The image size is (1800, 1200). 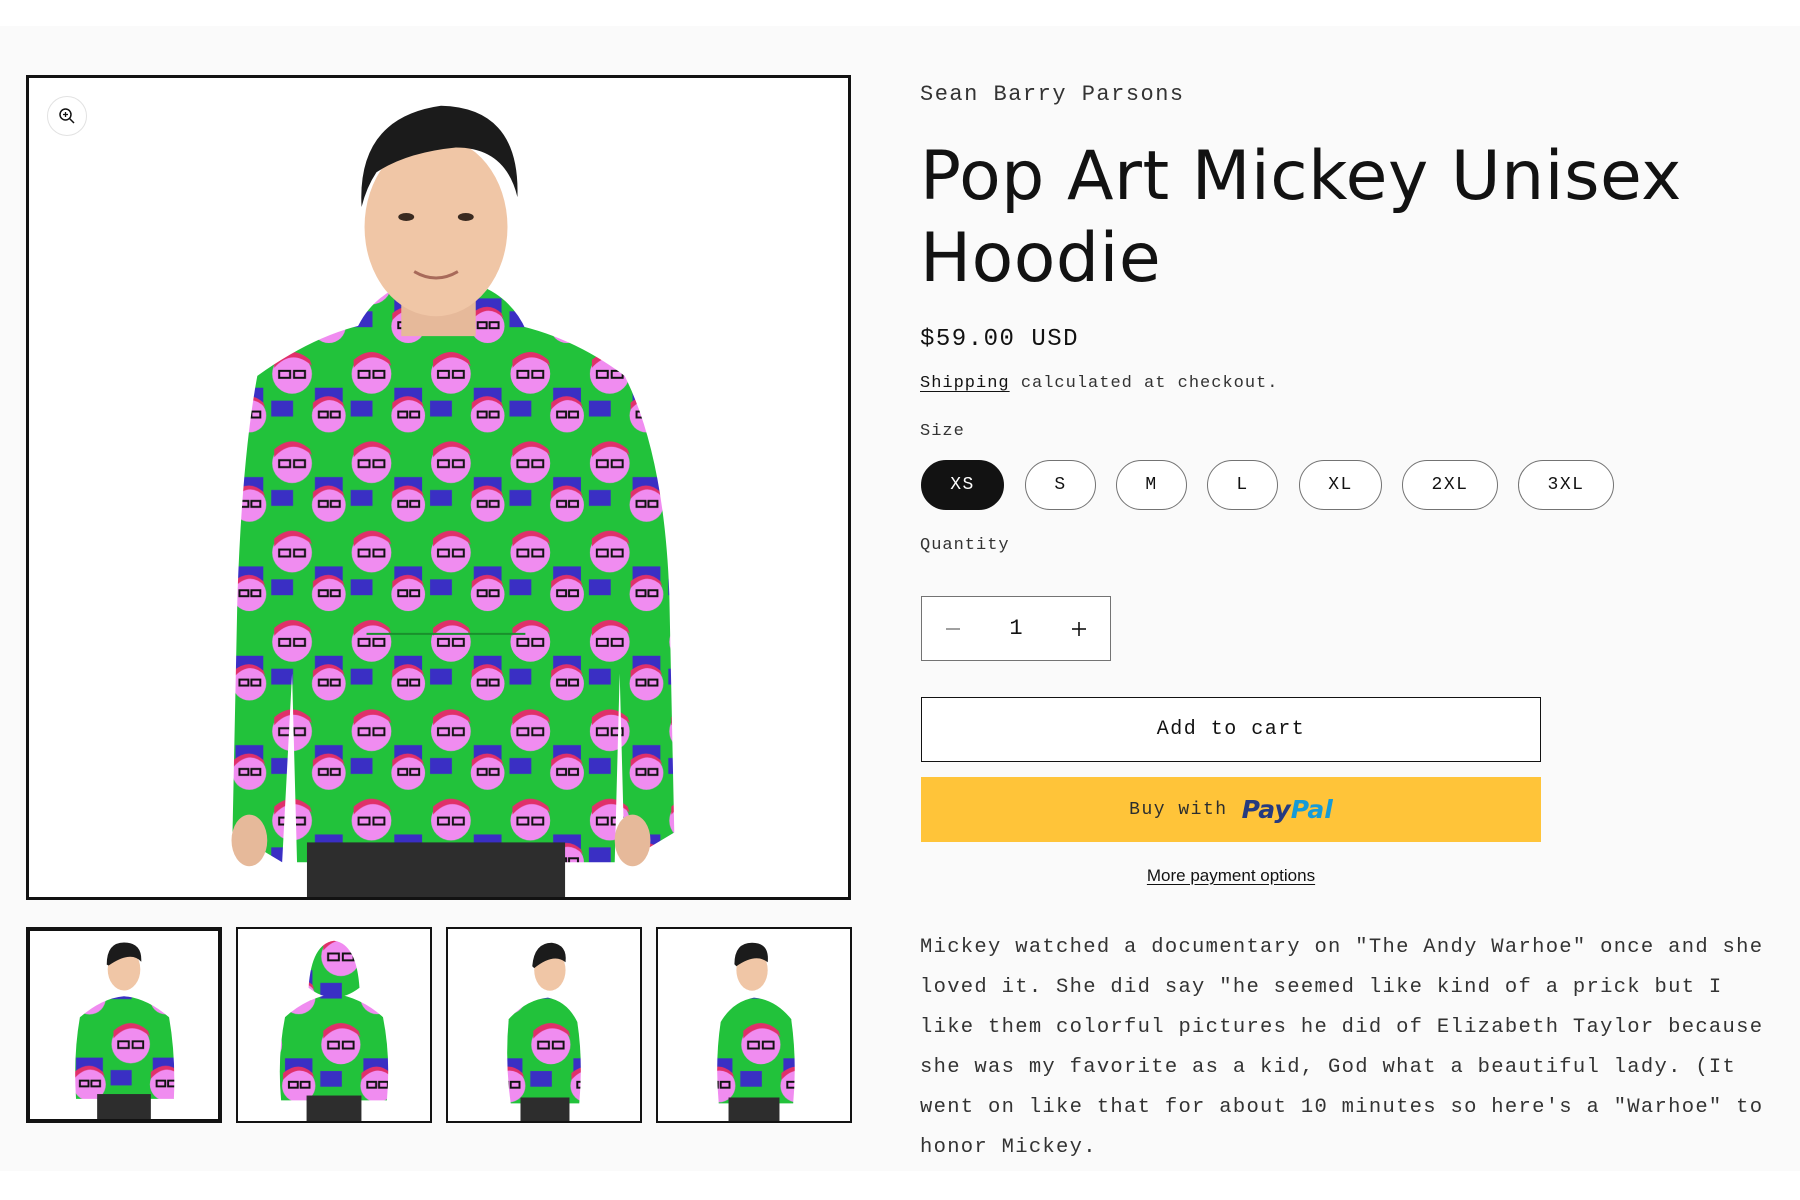 I want to click on size-option-m: M, so click(x=1151, y=485).